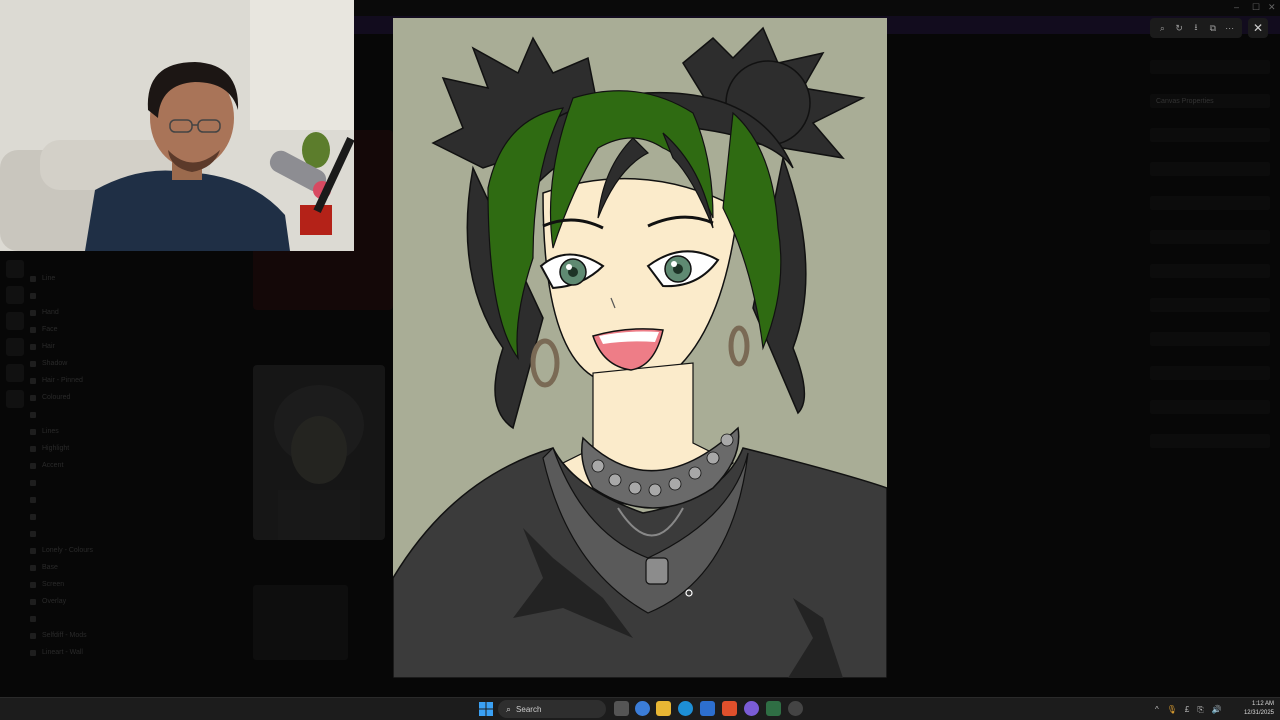 The height and width of the screenshot is (720, 1280). What do you see at coordinates (48, 346) in the screenshot?
I see `layer-label: Hair` at bounding box center [48, 346].